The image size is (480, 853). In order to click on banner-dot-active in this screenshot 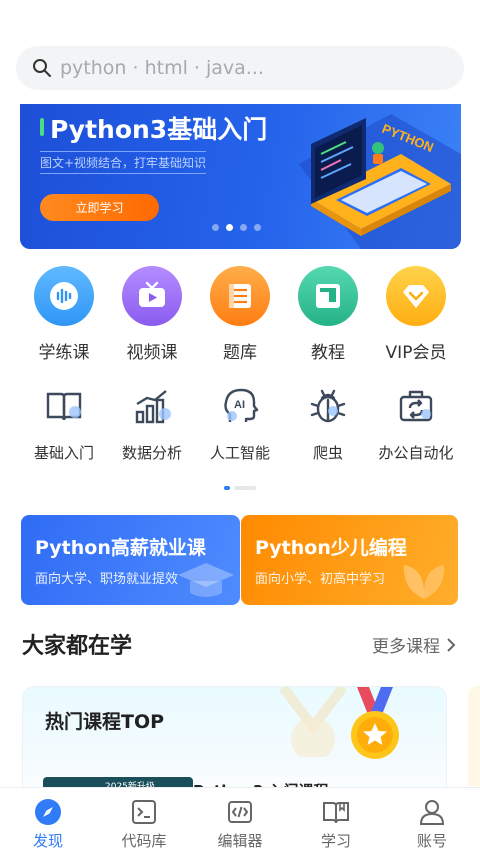, I will do `click(229, 227)`.